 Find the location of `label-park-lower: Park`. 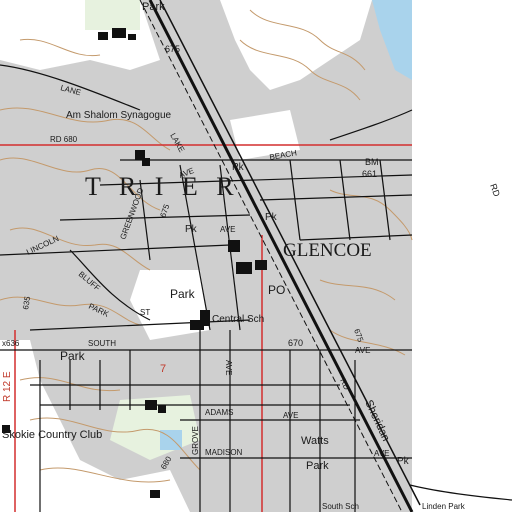

label-park-lower: Park is located at coordinates (73, 356).